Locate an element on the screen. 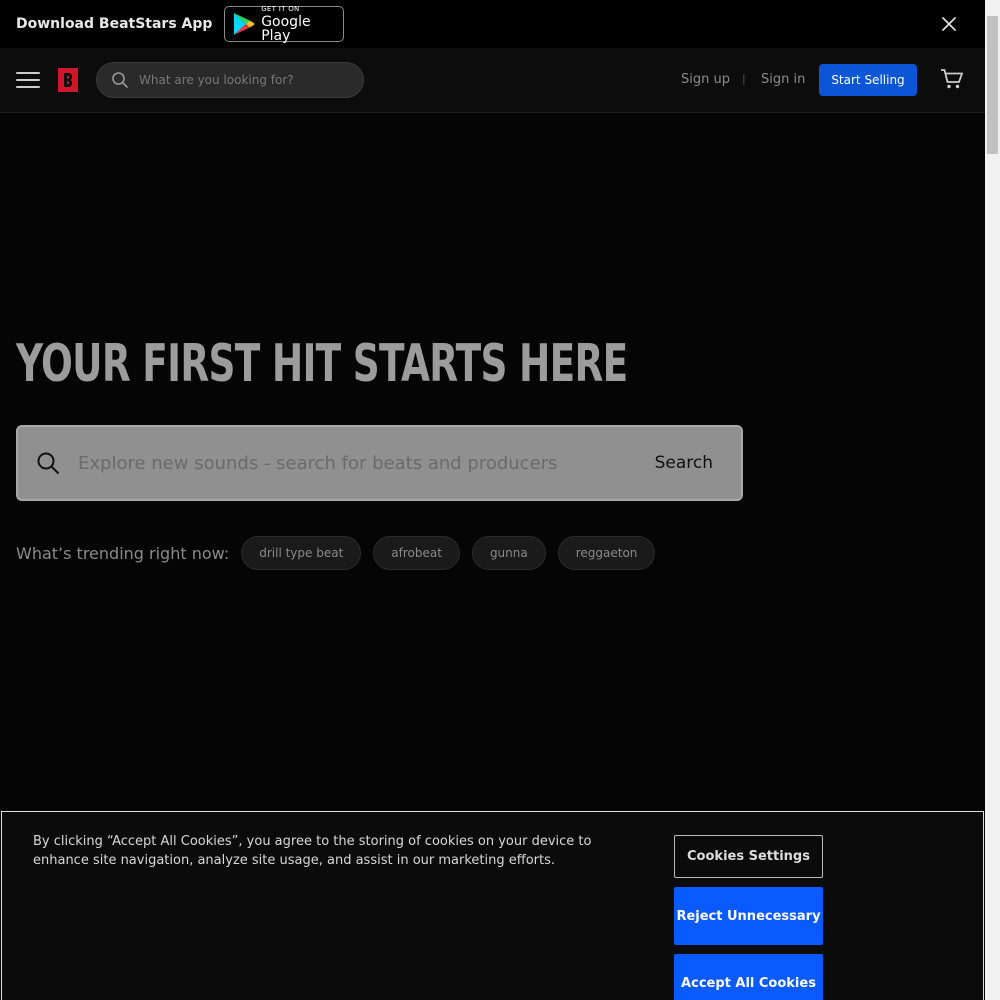 The image size is (1000, 1000). accept-all-cookies-button: Accept All Cookies is located at coordinates (748, 977).